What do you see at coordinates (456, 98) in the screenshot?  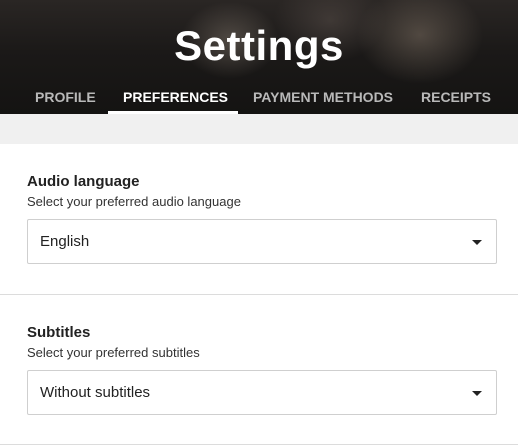 I see `tab-receipts: RECEIPTS` at bounding box center [456, 98].